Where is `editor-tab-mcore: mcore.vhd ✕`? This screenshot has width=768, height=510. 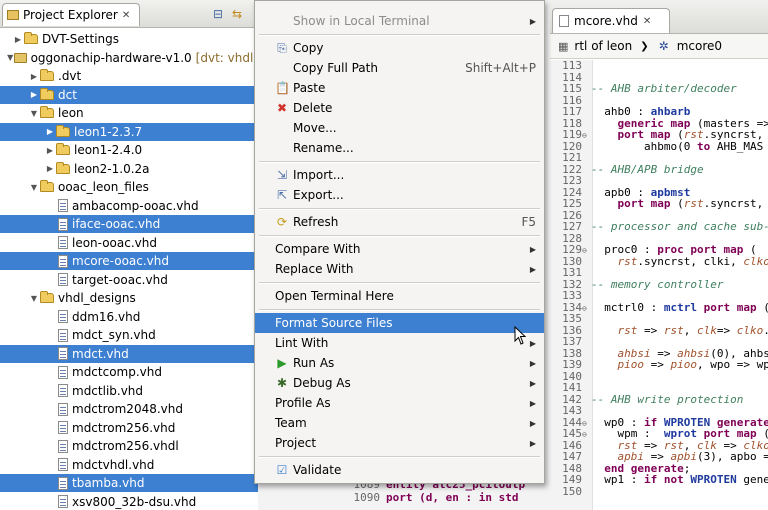 editor-tab-mcore: mcore.vhd ✕ is located at coordinates (611, 20).